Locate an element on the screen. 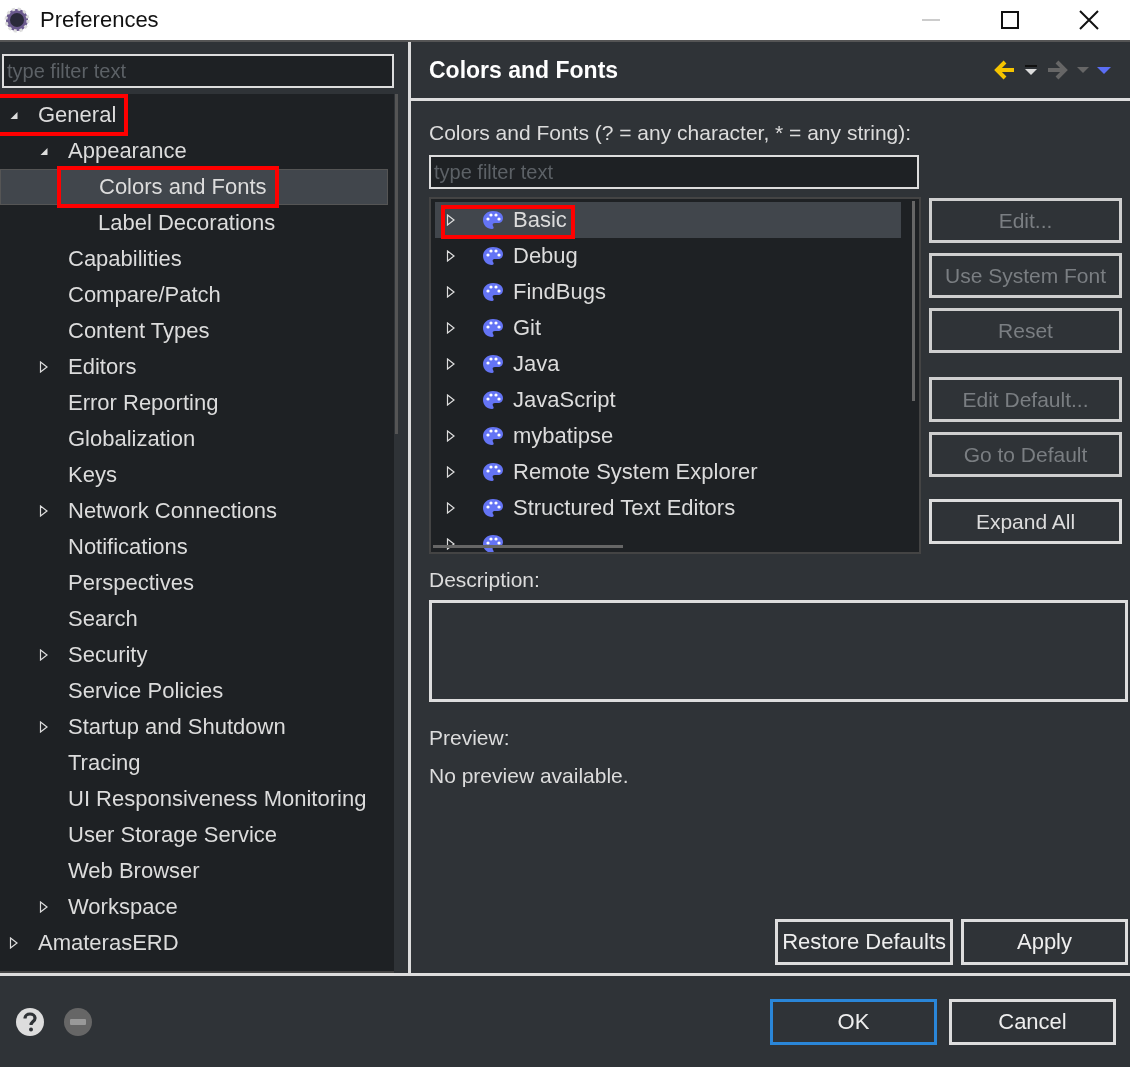  category-item: mybatipse is located at coordinates (563, 436).